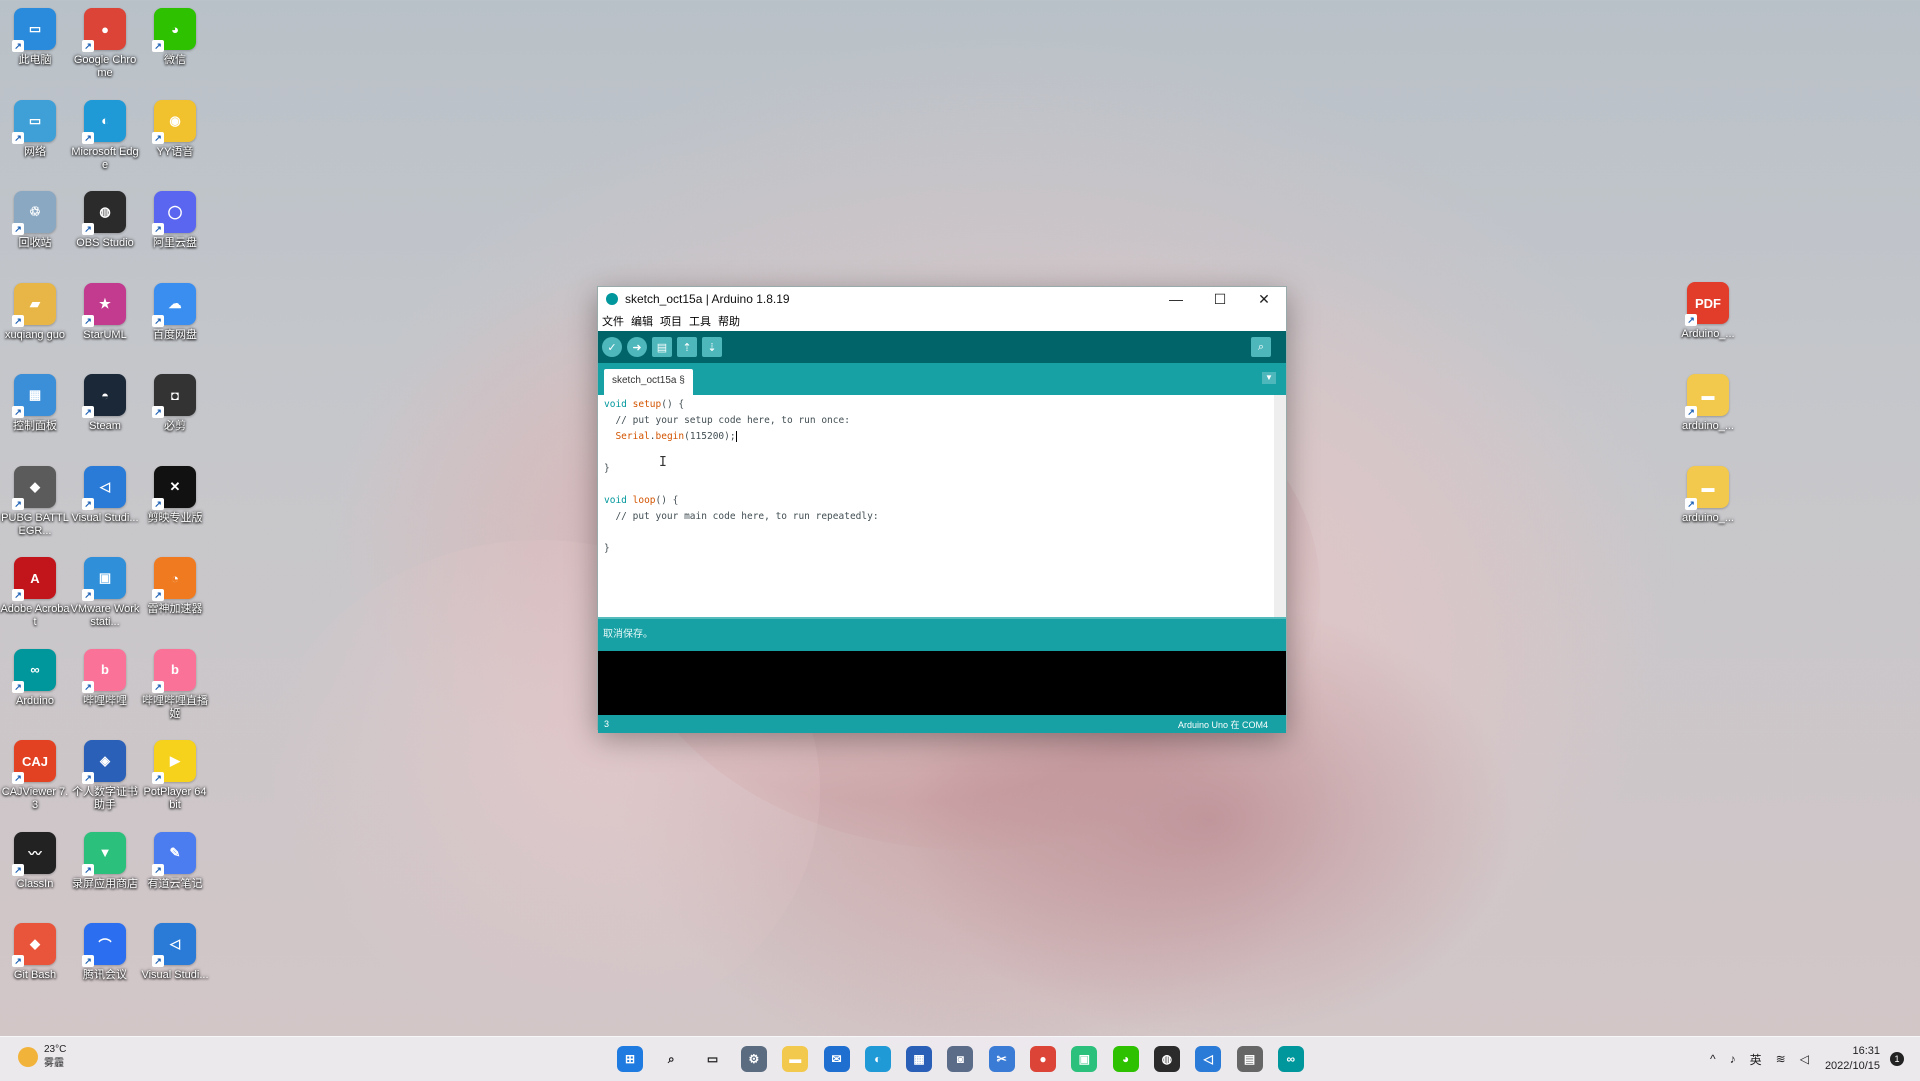  I want to click on tray-chevron-icon: ^, so click(1713, 1059).